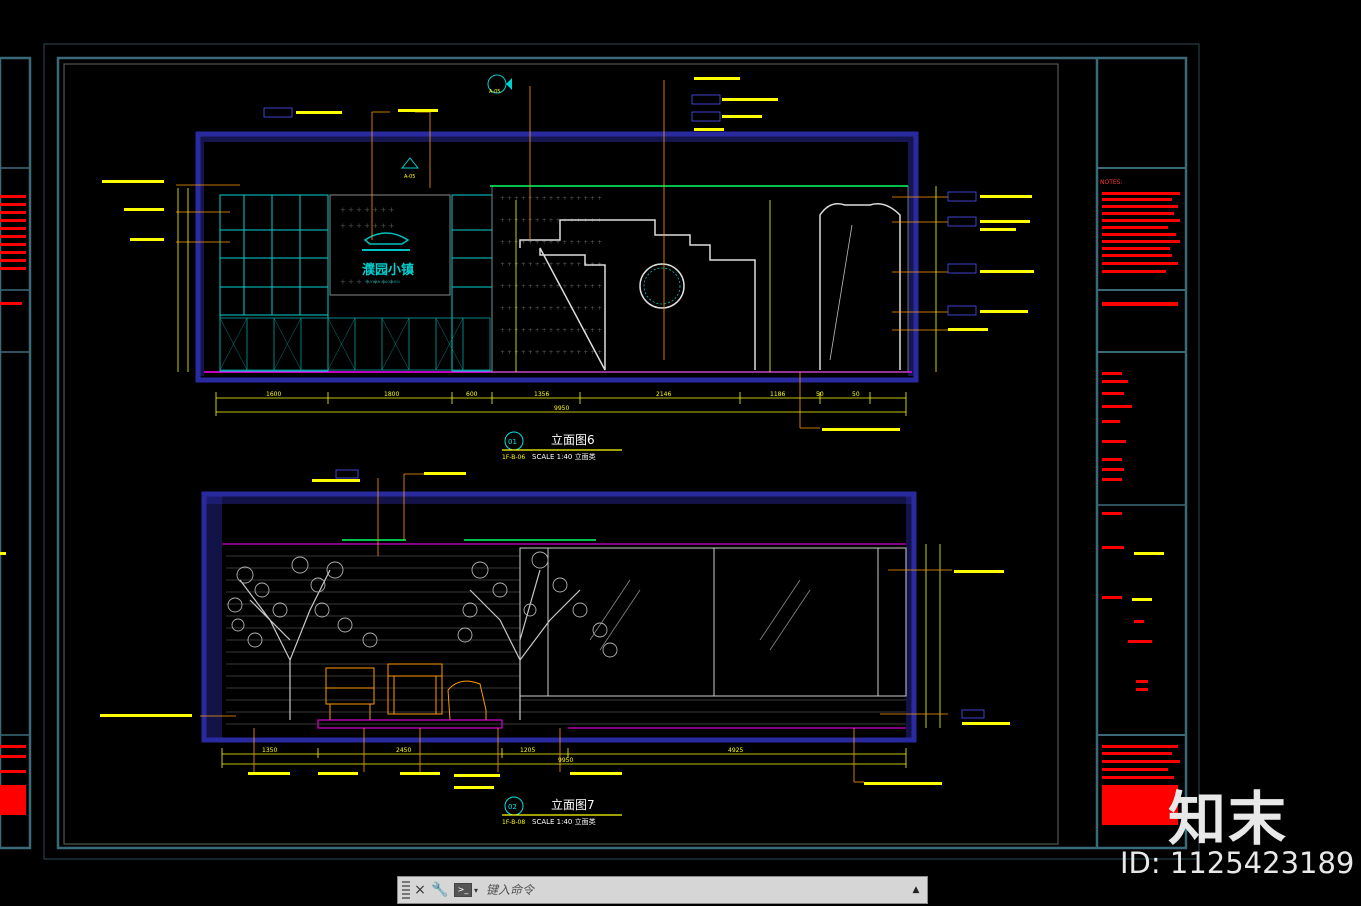  What do you see at coordinates (663, 394) in the screenshot?
I see `svg-text: 2146` at bounding box center [663, 394].